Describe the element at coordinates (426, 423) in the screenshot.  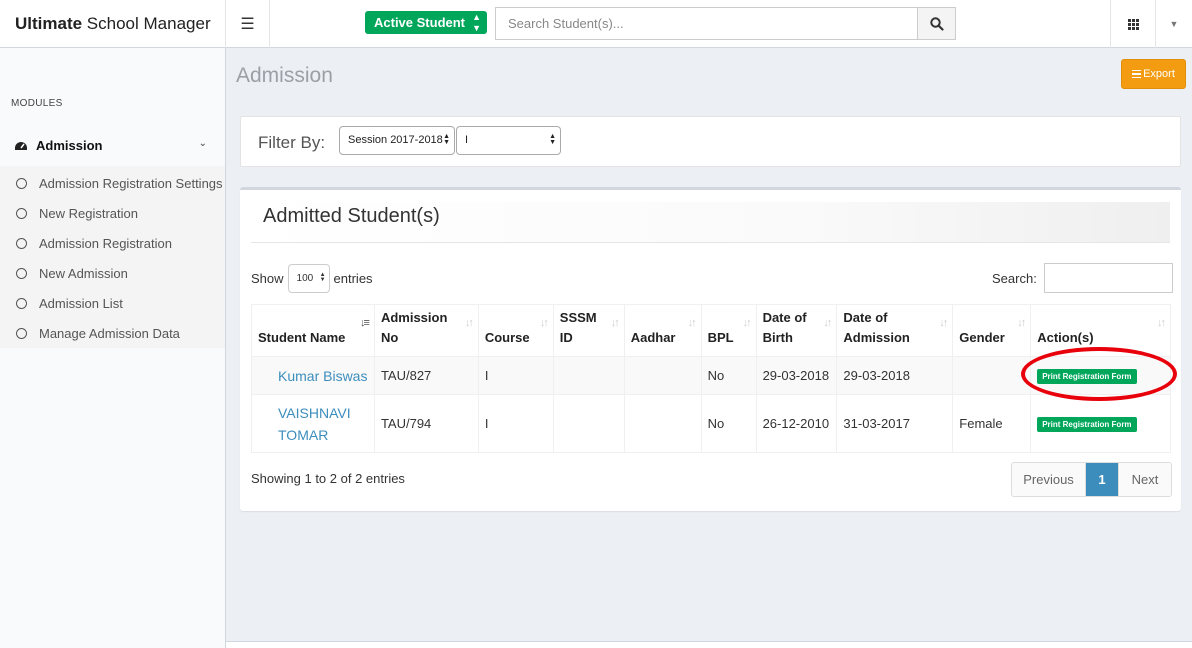
I see `admission-no-cell: TAU/794` at that location.